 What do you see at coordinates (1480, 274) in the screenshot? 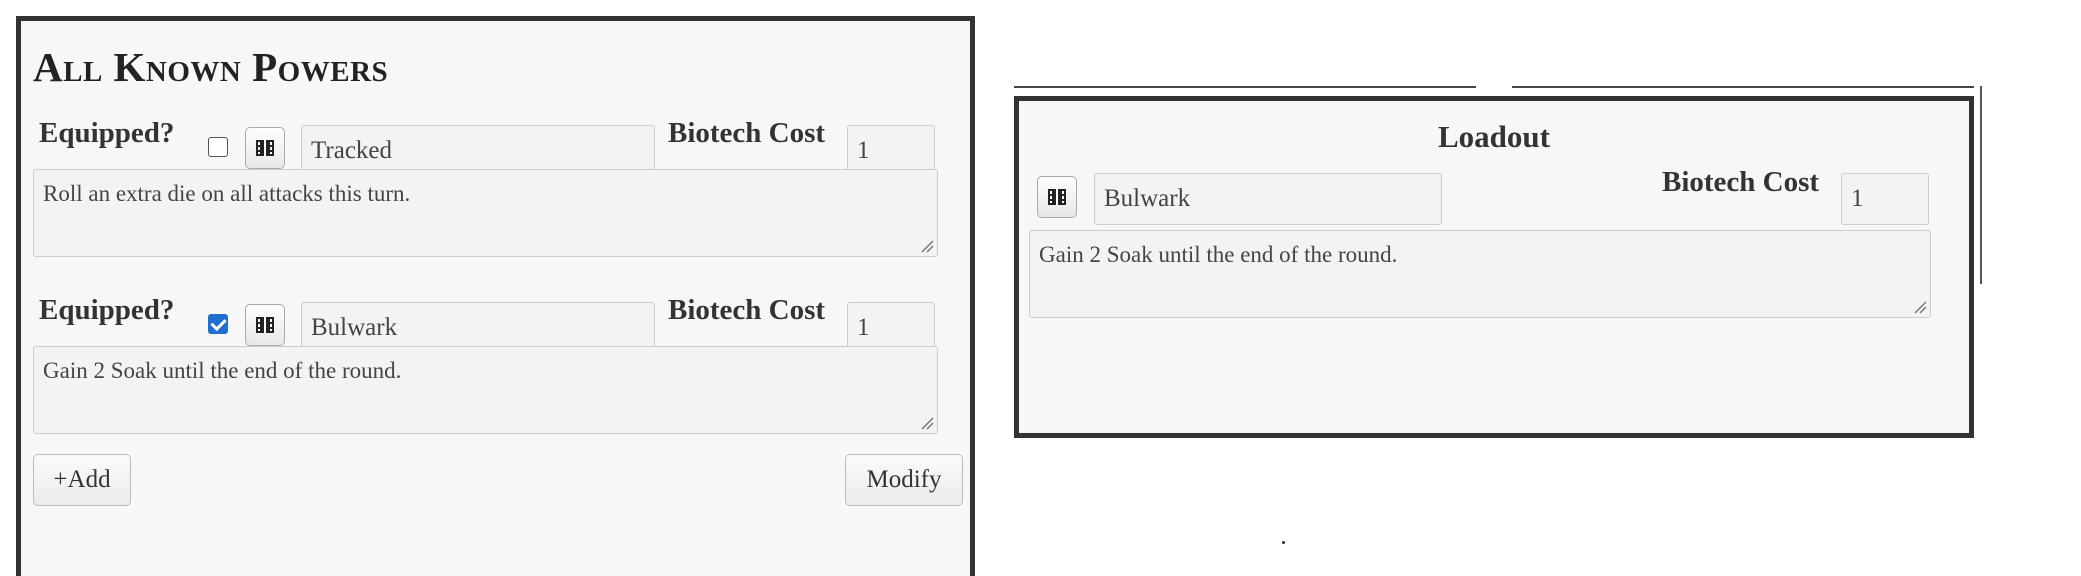
I see `loadout-description-textarea: Gain 2 Soak until the end of the round.` at bounding box center [1480, 274].